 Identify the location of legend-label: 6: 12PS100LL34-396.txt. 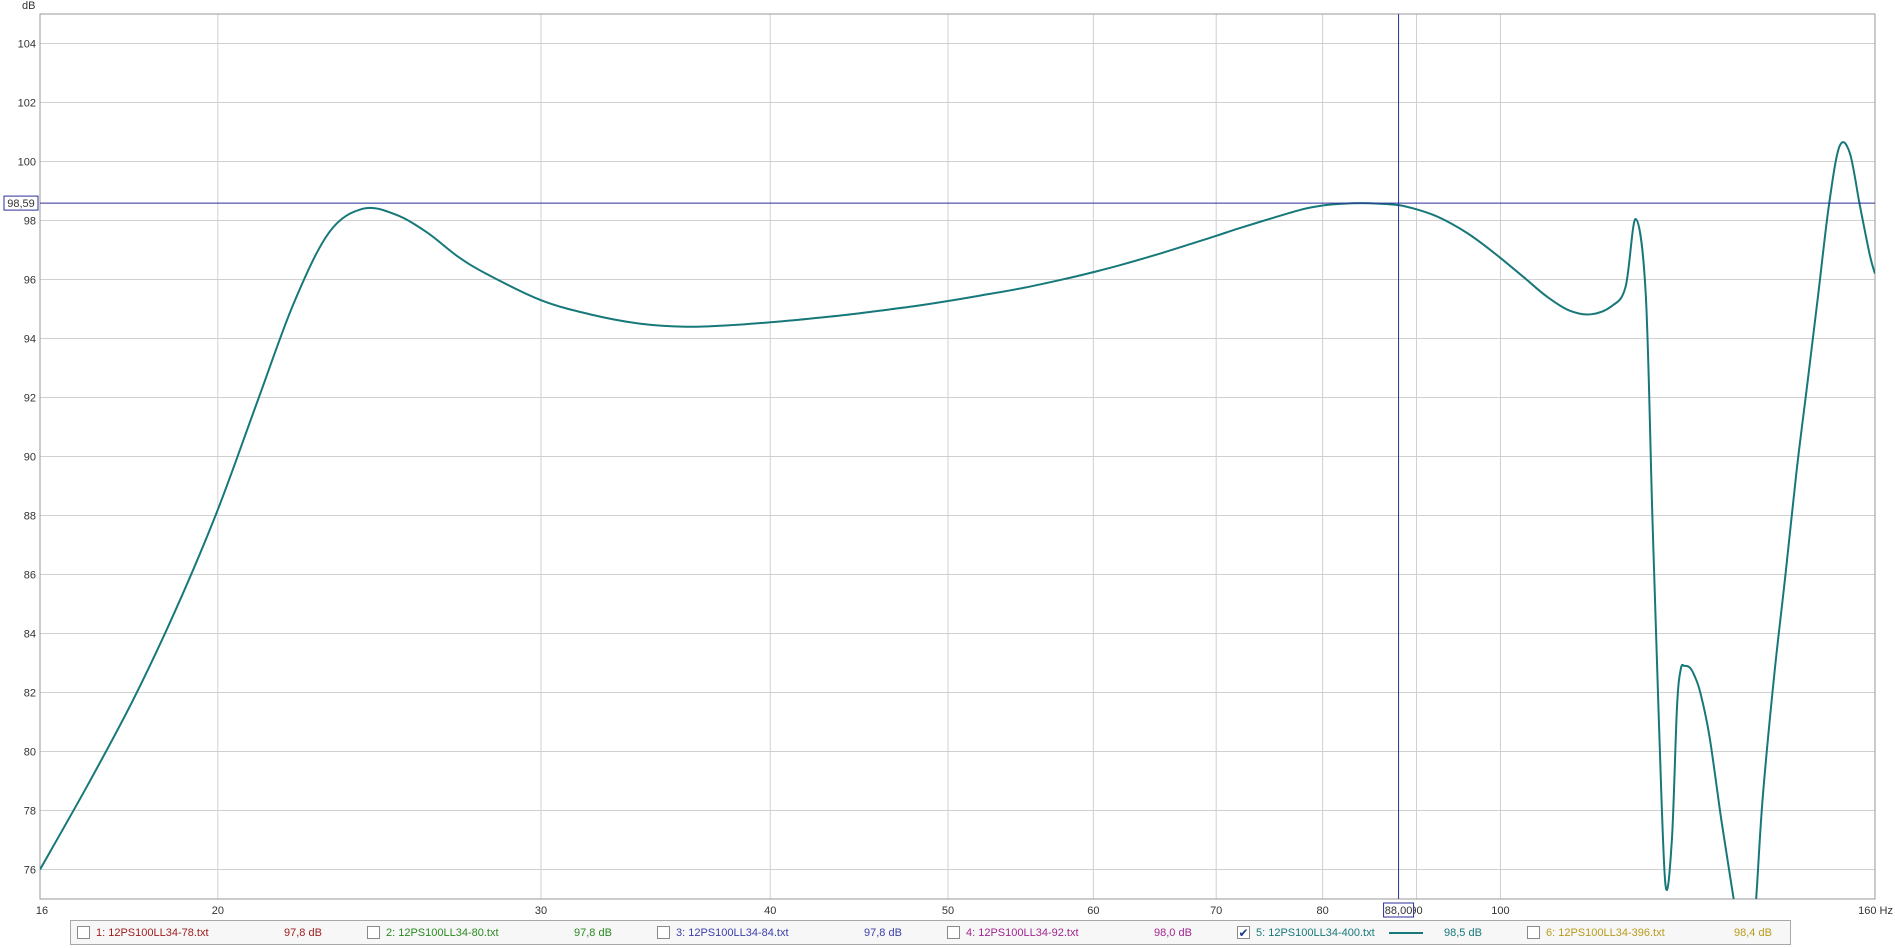
(1605, 932).